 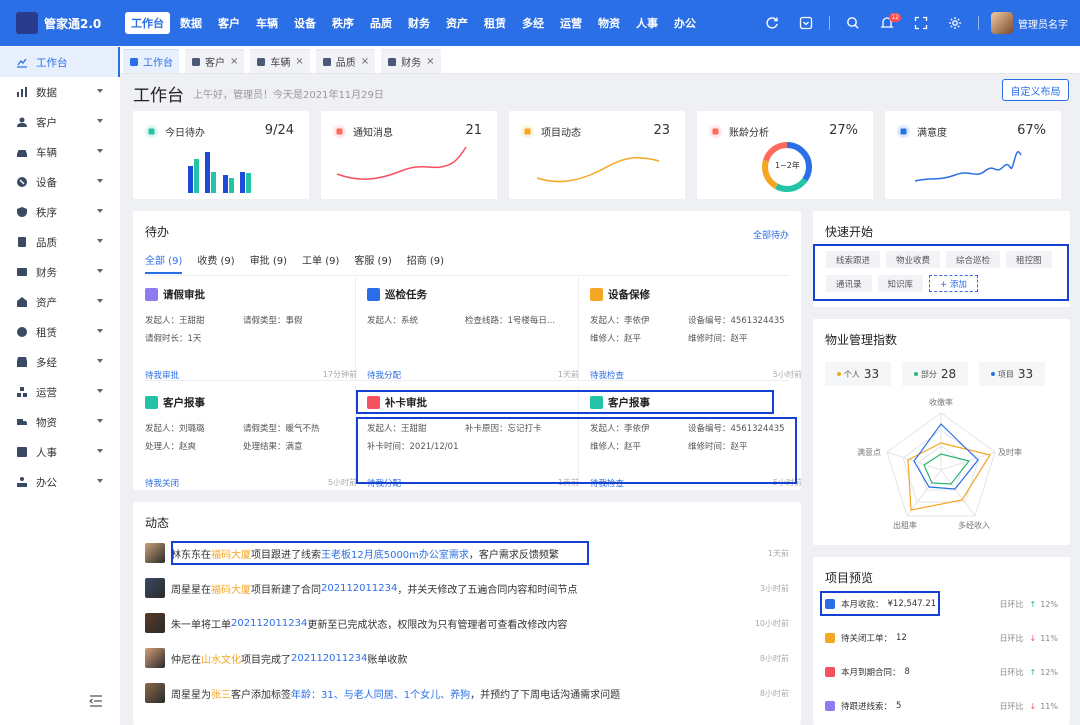 I want to click on quick-start-item: 知识库, so click(x=900, y=283).